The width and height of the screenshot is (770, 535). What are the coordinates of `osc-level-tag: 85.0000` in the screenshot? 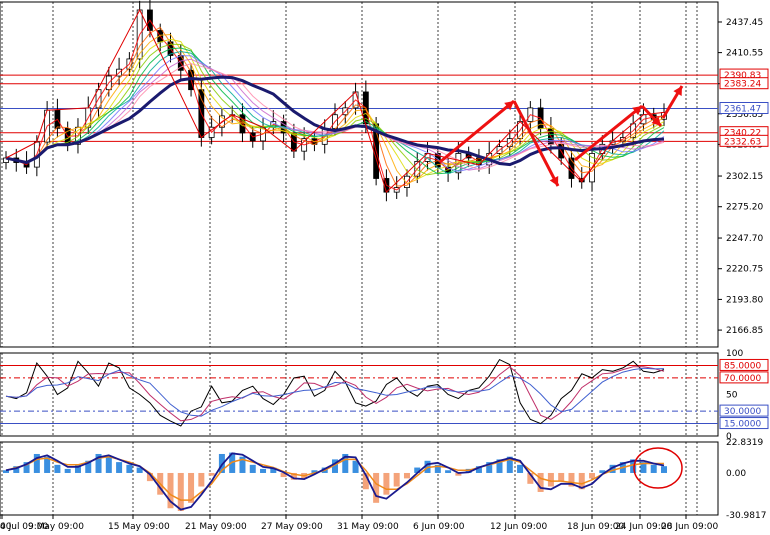 It's located at (742, 366).